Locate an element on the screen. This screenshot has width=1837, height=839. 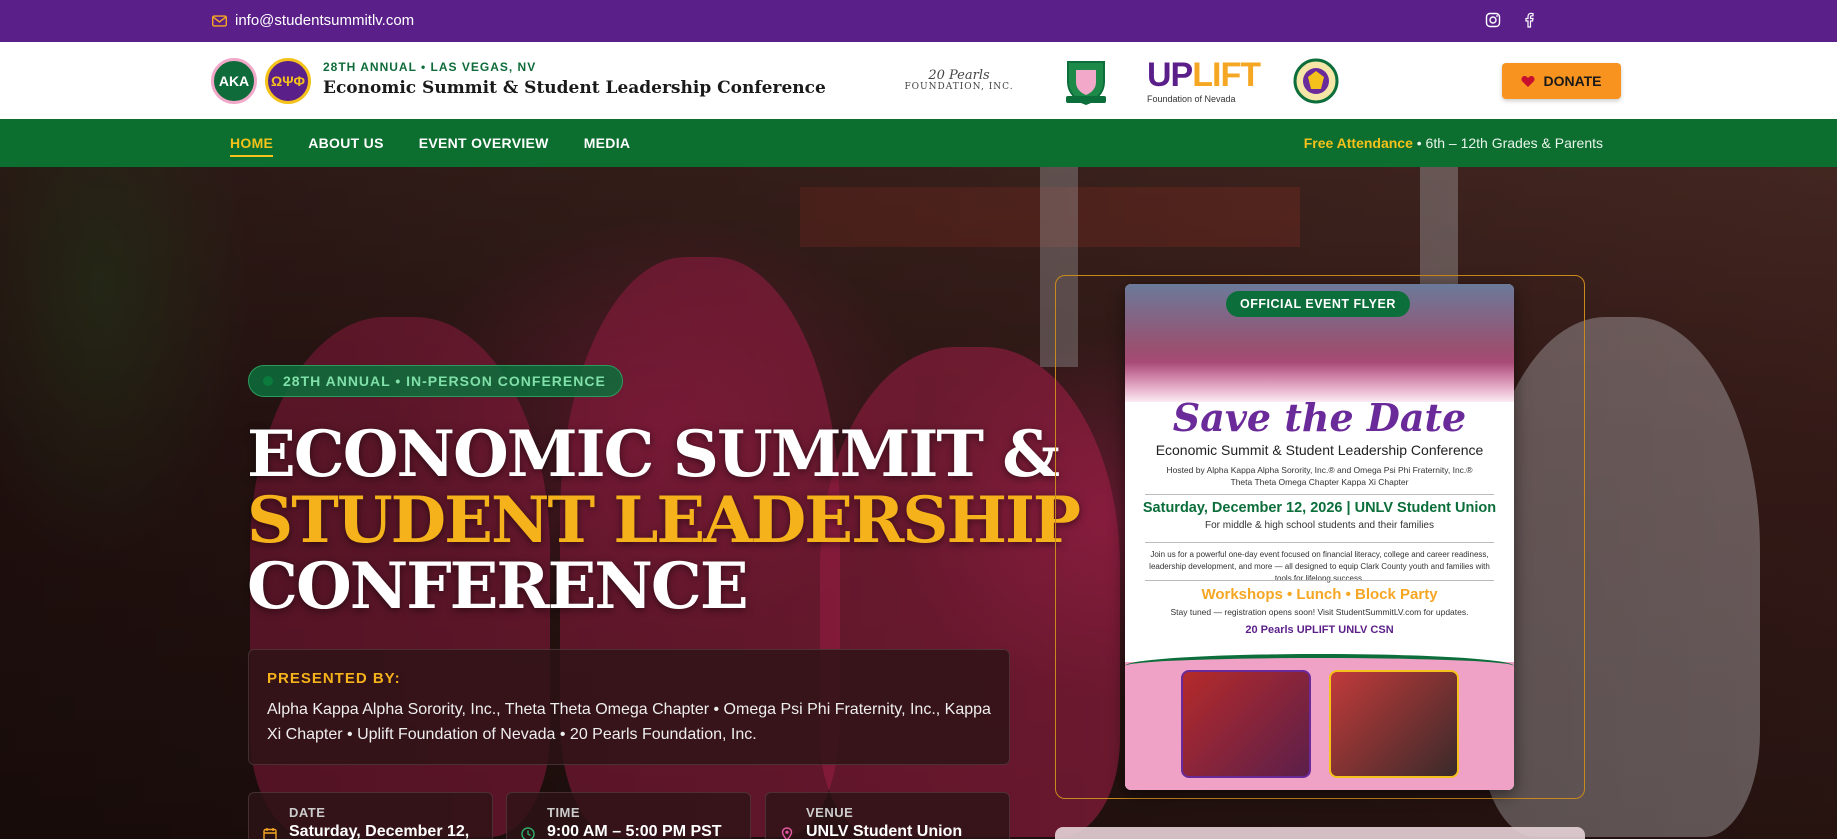
venue-value: UNLV Student Union is located at coordinates (884, 831).